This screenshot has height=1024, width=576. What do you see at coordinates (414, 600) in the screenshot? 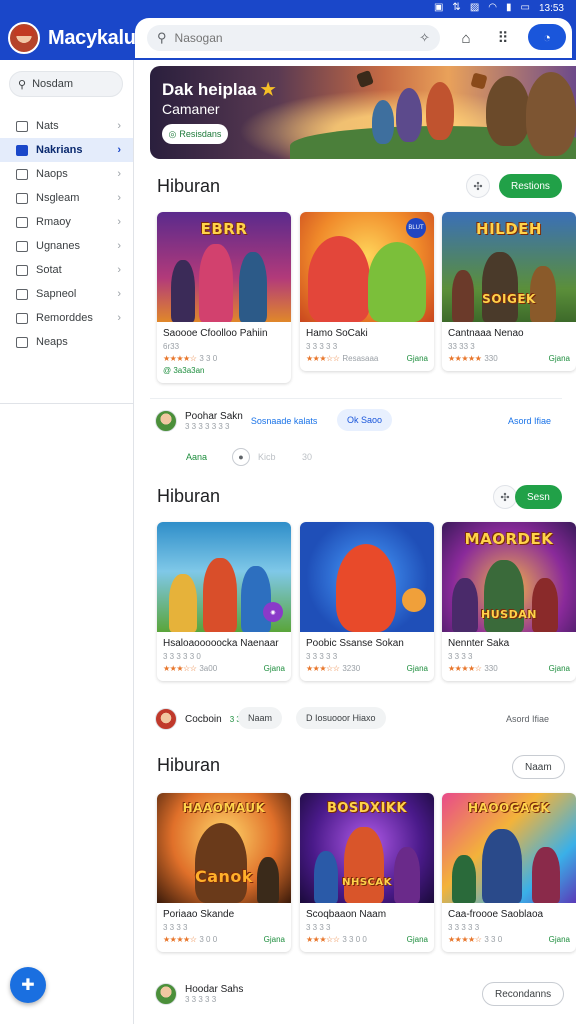
I see `game-prop` at bounding box center [414, 600].